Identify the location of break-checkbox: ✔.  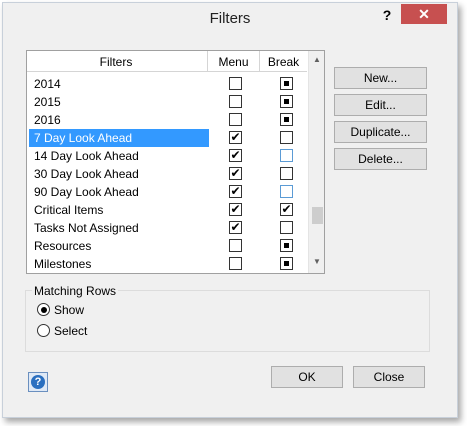
(286, 209).